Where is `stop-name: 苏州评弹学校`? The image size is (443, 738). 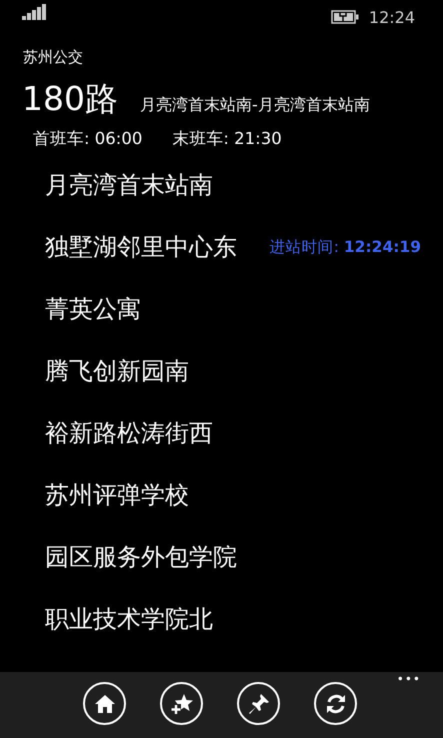
stop-name: 苏州评弹学校 is located at coordinates (117, 495).